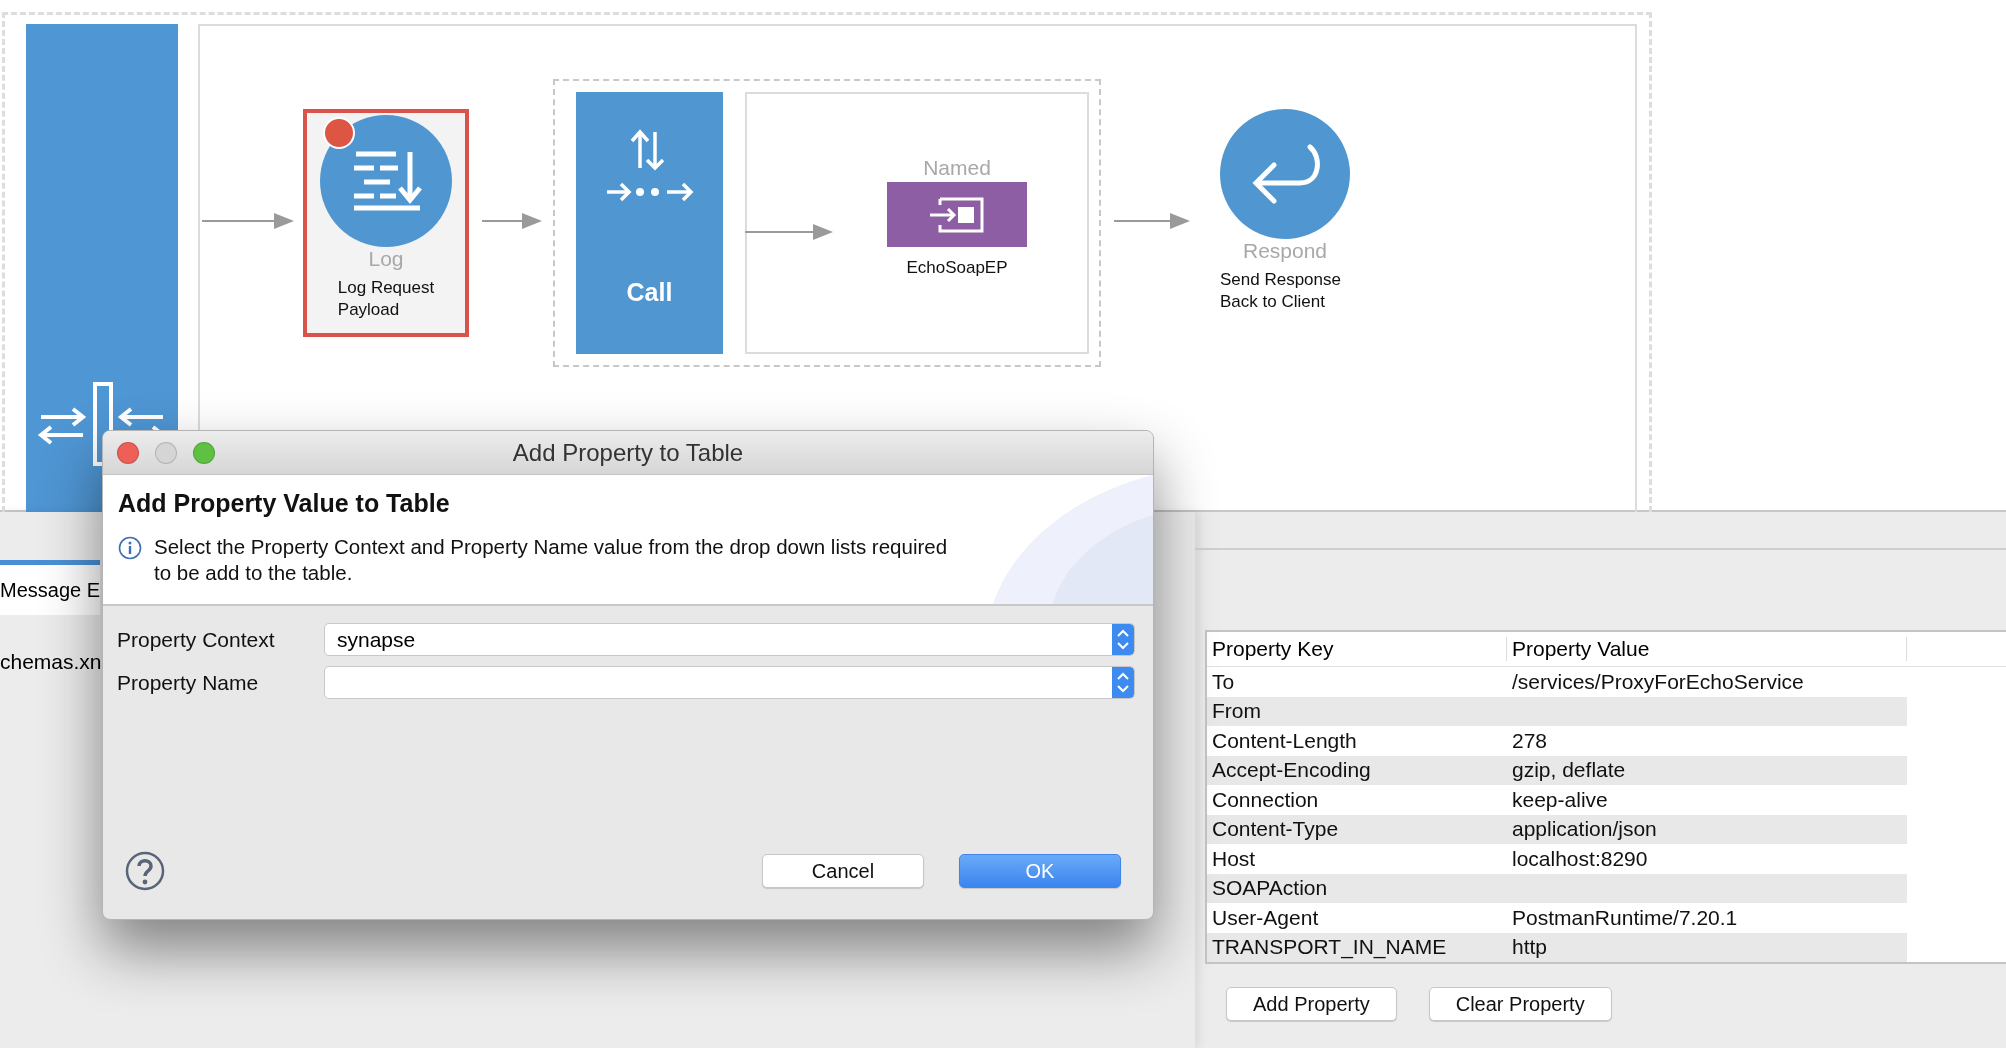 The height and width of the screenshot is (1048, 2006). What do you see at coordinates (1280, 291) in the screenshot?
I see `node-description: Send Response Back to Client` at bounding box center [1280, 291].